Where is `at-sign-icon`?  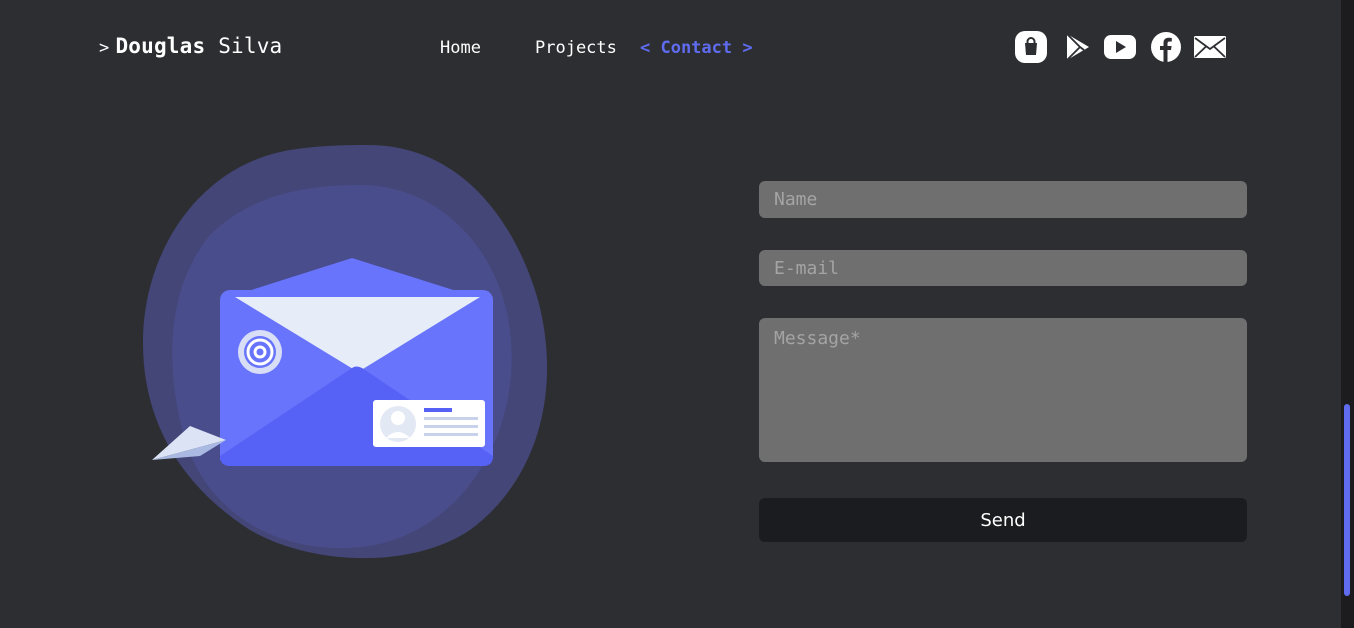 at-sign-icon is located at coordinates (260, 352).